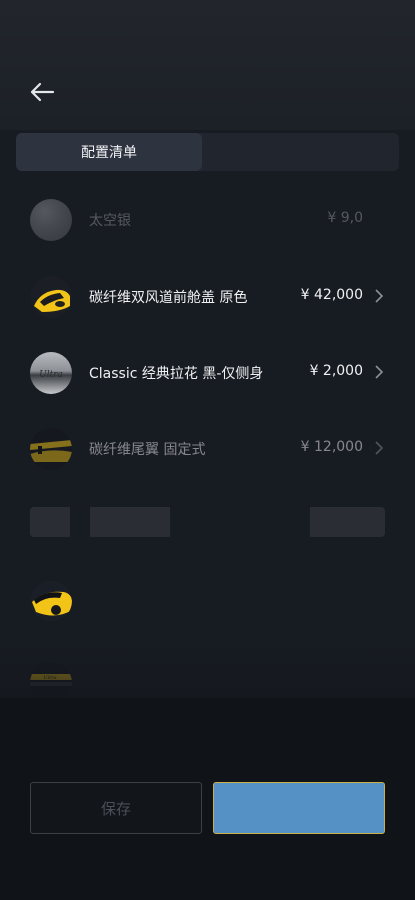 Image resolution: width=415 pixels, height=900 pixels. I want to click on livery-thumbnail: Ultra, so click(51, 373).